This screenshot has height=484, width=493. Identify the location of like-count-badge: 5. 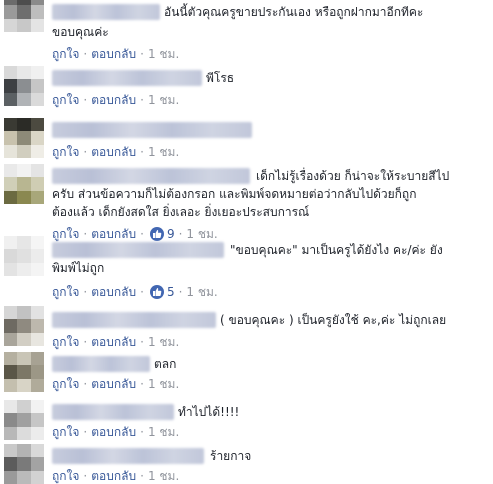
(162, 292).